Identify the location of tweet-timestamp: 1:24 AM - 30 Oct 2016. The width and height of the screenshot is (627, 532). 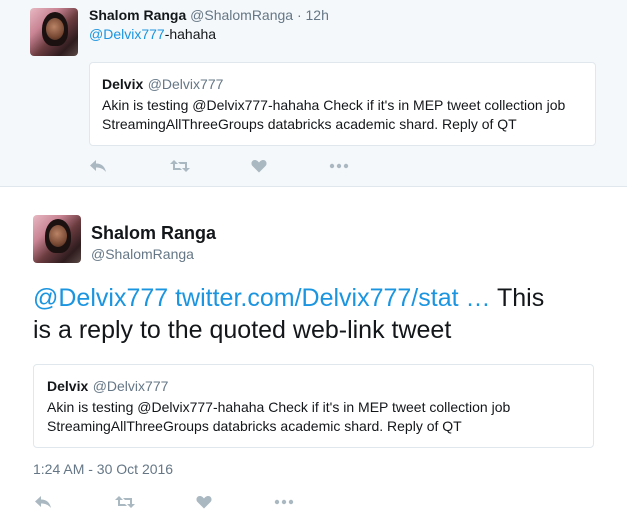
(103, 469).